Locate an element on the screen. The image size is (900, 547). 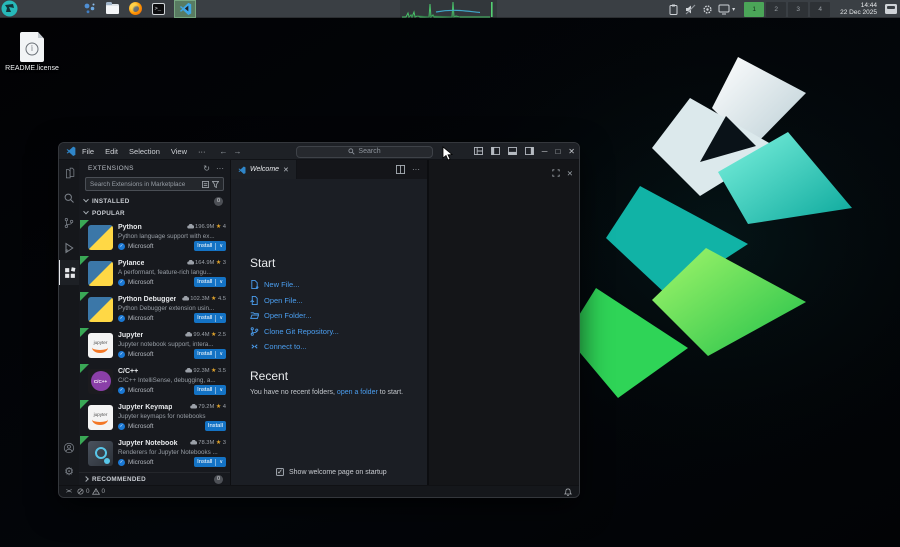
manage-gear-icon: ⚙ is located at coordinates (69, 472).